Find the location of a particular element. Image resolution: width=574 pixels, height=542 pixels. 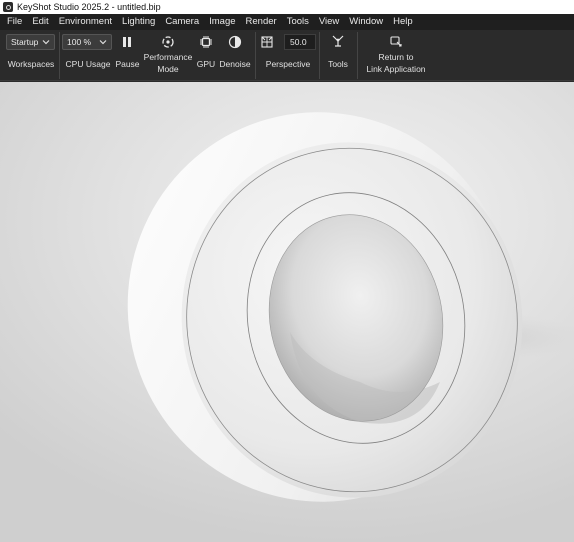

menu-edit: Edit is located at coordinates (40, 22).